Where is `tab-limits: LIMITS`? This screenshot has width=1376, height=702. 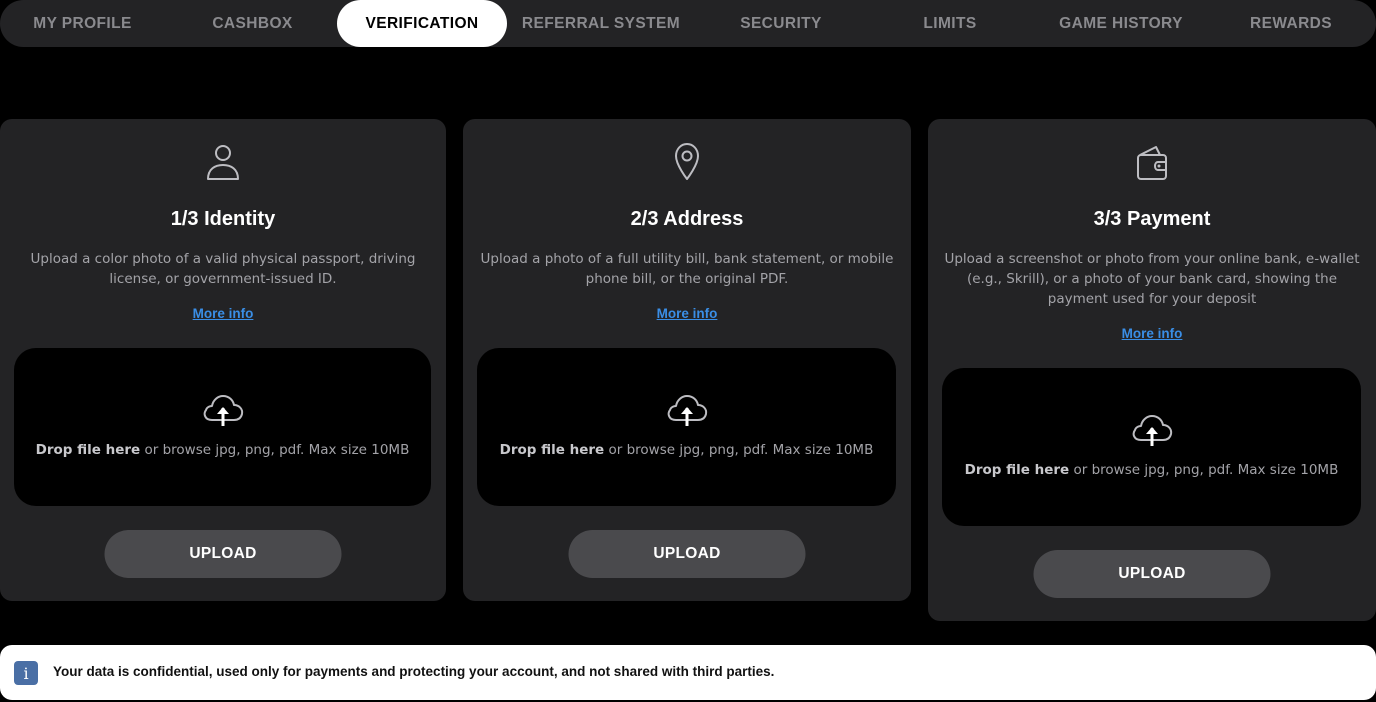
tab-limits: LIMITS is located at coordinates (950, 23).